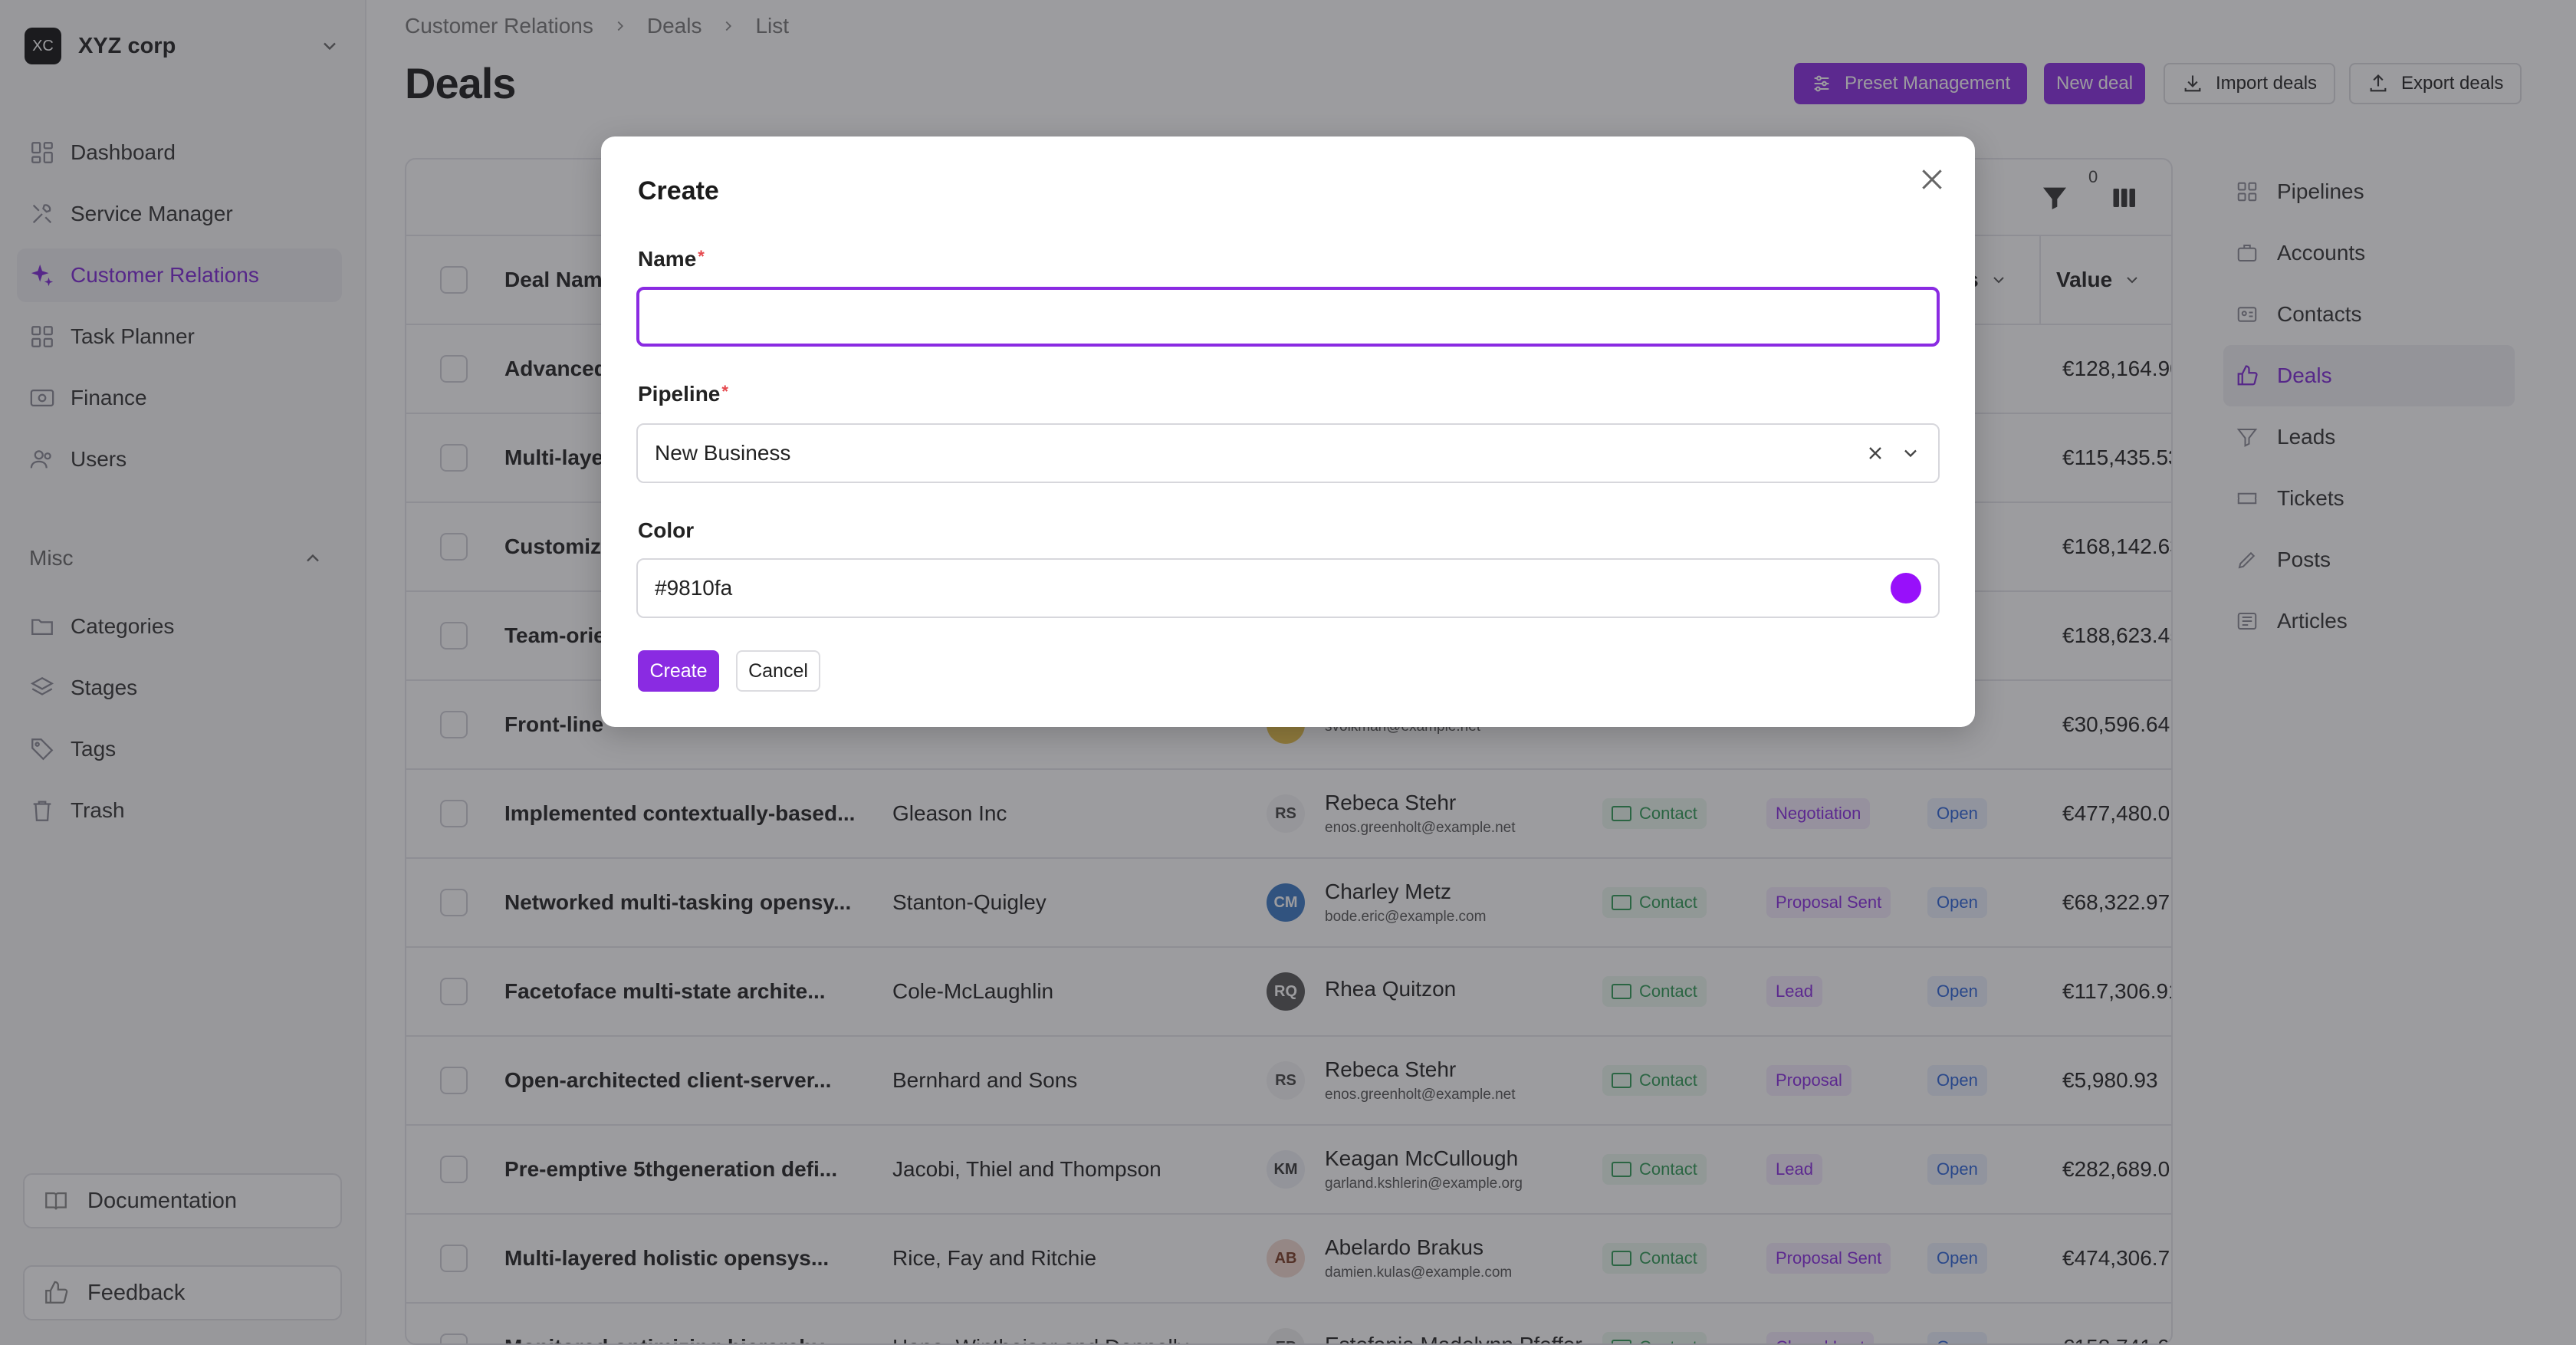 The width and height of the screenshot is (2576, 1345). Describe the element at coordinates (1876, 453) in the screenshot. I see `clear-icon` at that location.